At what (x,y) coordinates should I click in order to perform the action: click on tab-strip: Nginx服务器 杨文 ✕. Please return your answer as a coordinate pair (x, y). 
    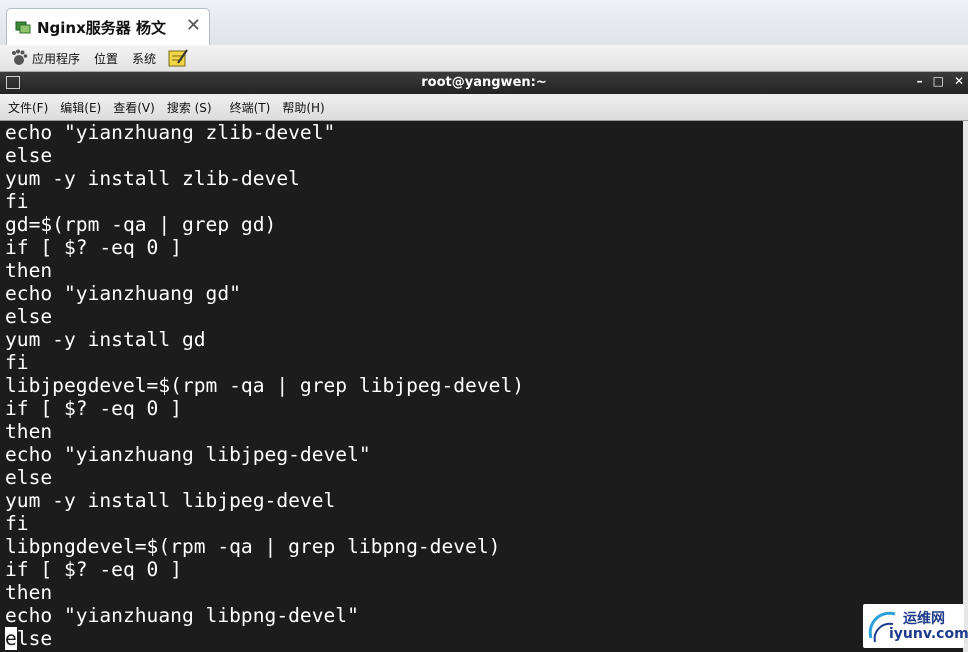
    Looking at the image, I should click on (484, 23).